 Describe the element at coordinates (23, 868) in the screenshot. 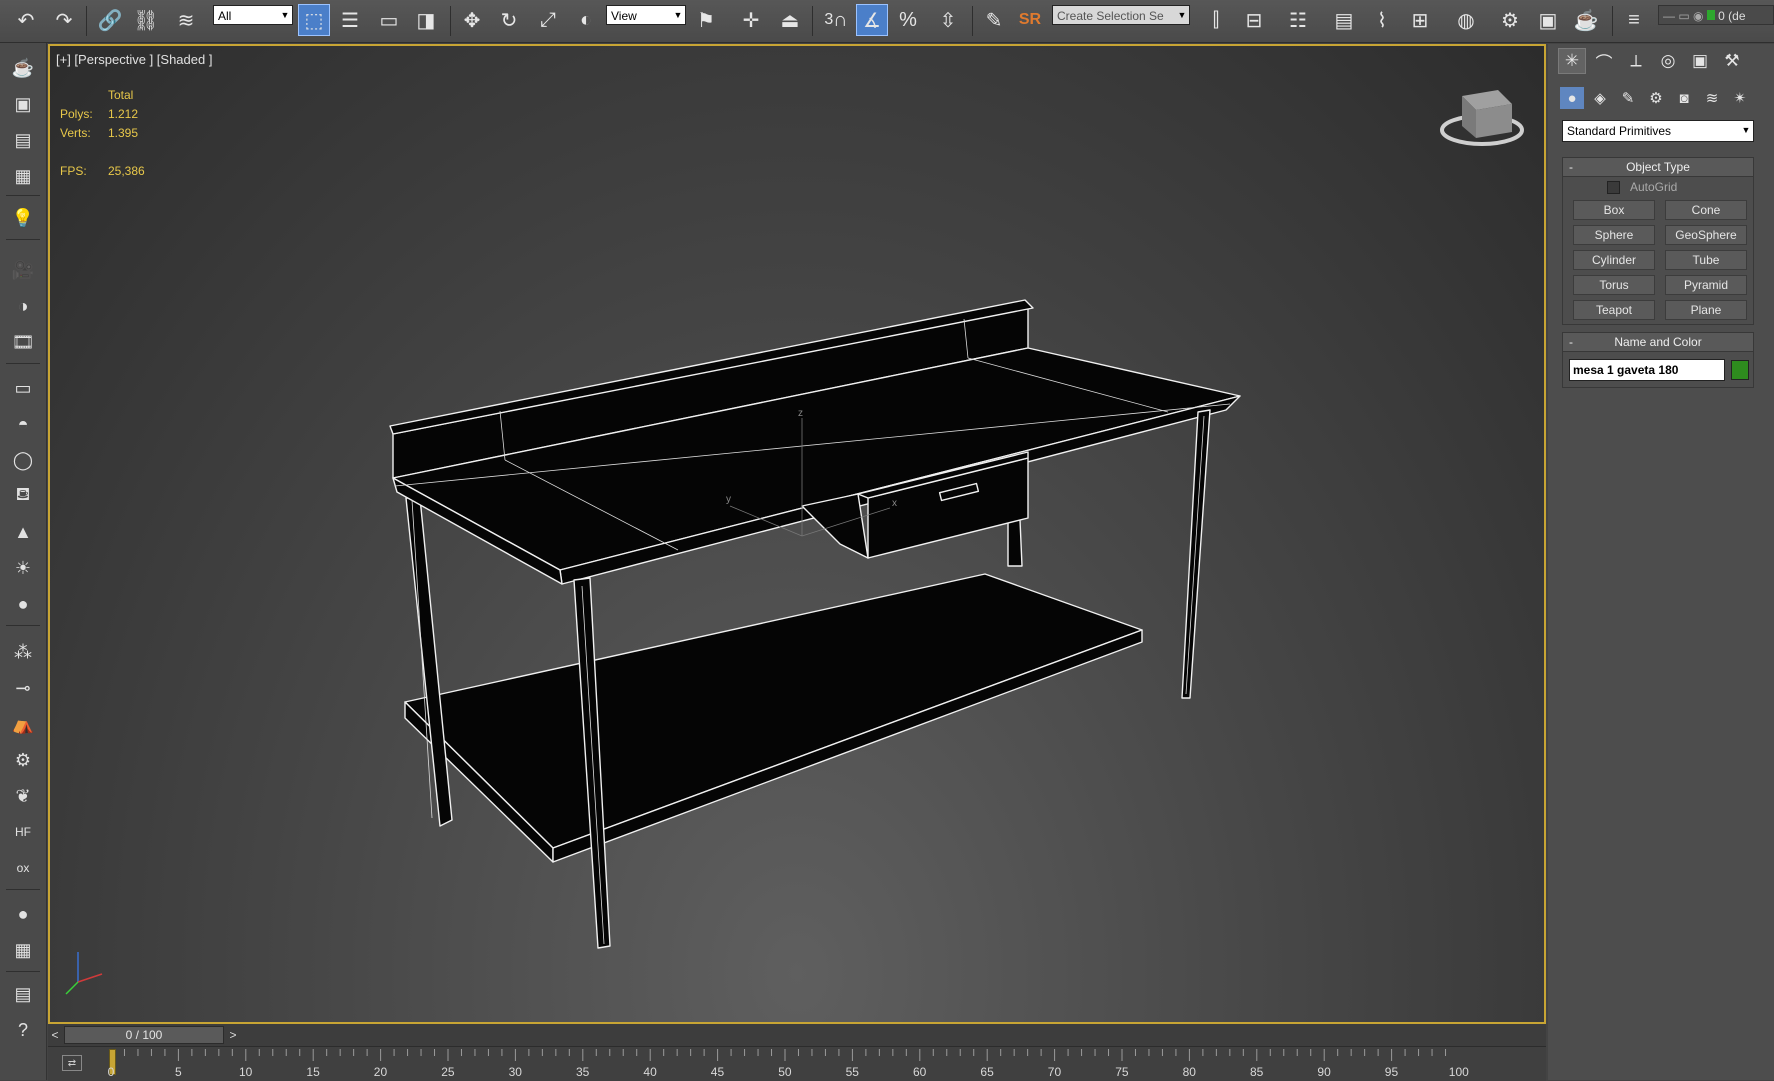

I see `ox-icon: ox` at that location.